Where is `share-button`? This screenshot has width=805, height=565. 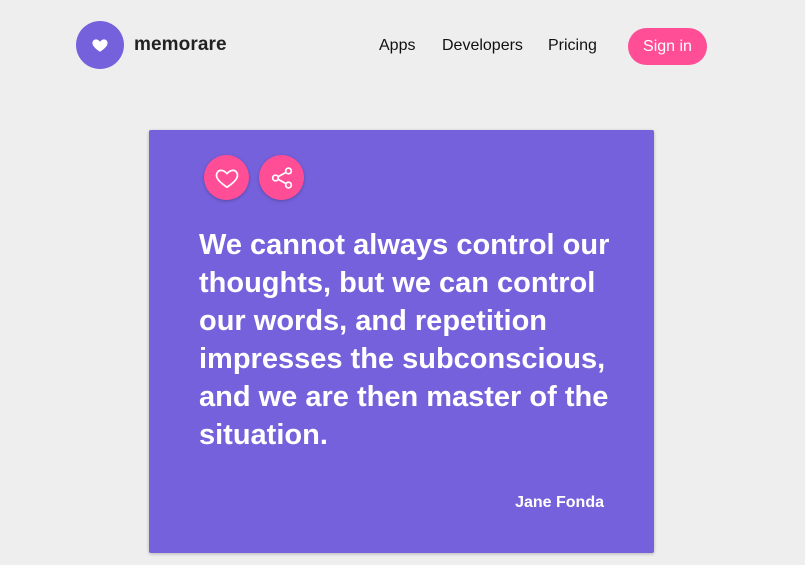
share-button is located at coordinates (281, 177).